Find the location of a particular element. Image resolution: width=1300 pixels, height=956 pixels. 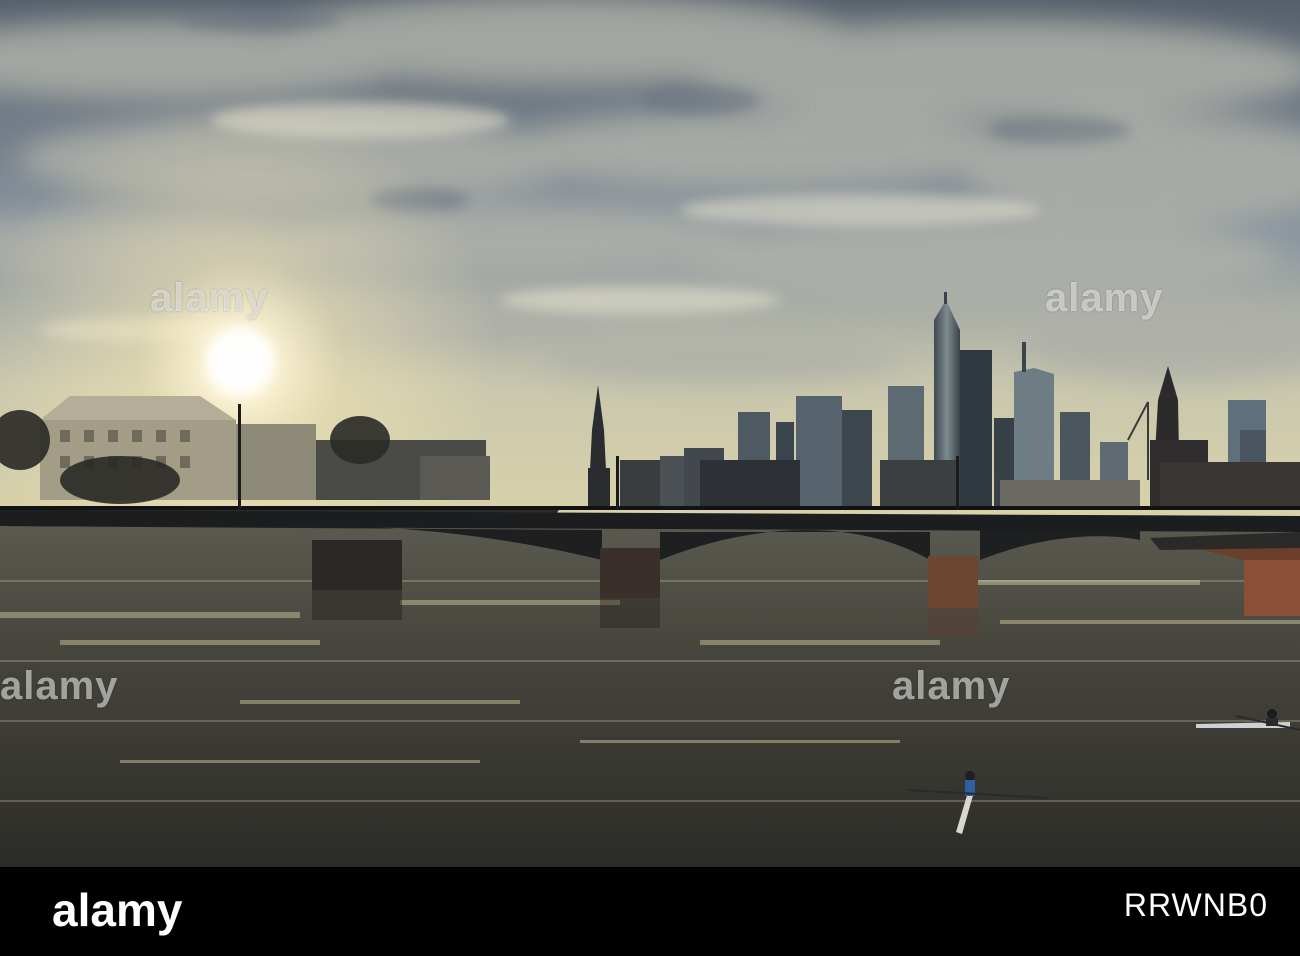

footer-bar: alamy RRWNB0 is located at coordinates (650, 911).